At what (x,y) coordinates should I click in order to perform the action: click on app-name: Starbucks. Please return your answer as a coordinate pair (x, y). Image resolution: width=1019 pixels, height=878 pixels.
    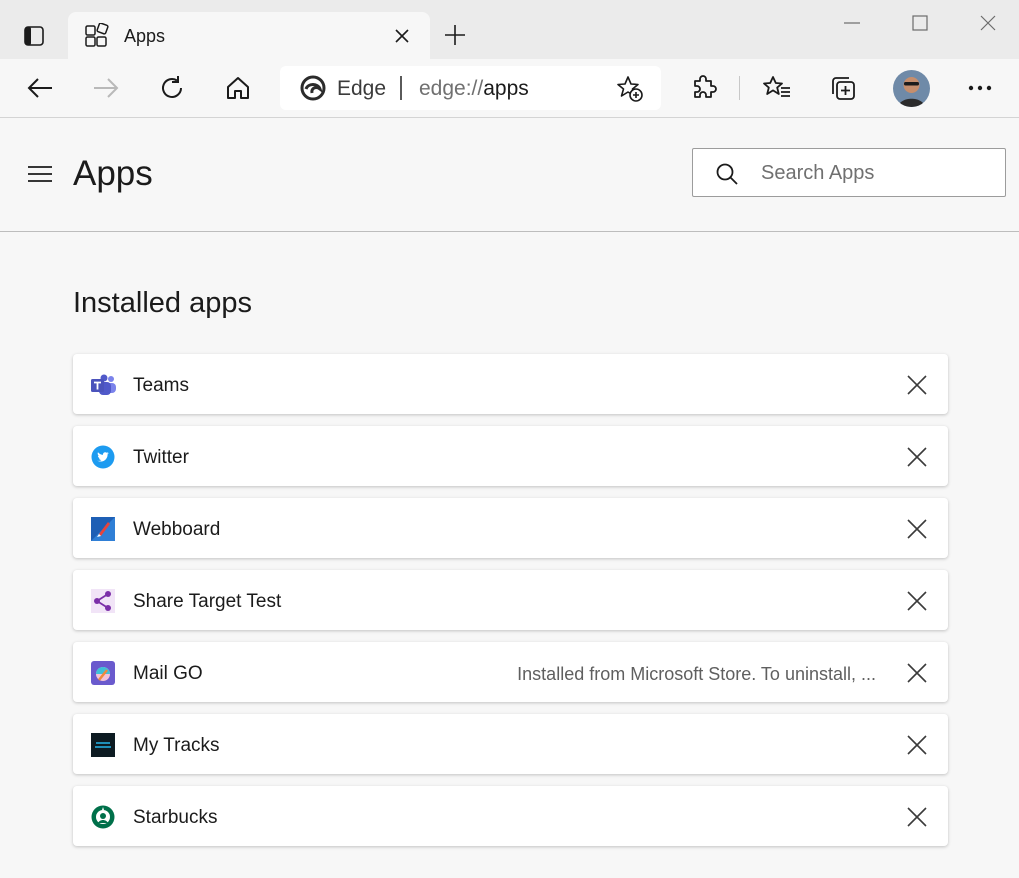
    Looking at the image, I should click on (175, 817).